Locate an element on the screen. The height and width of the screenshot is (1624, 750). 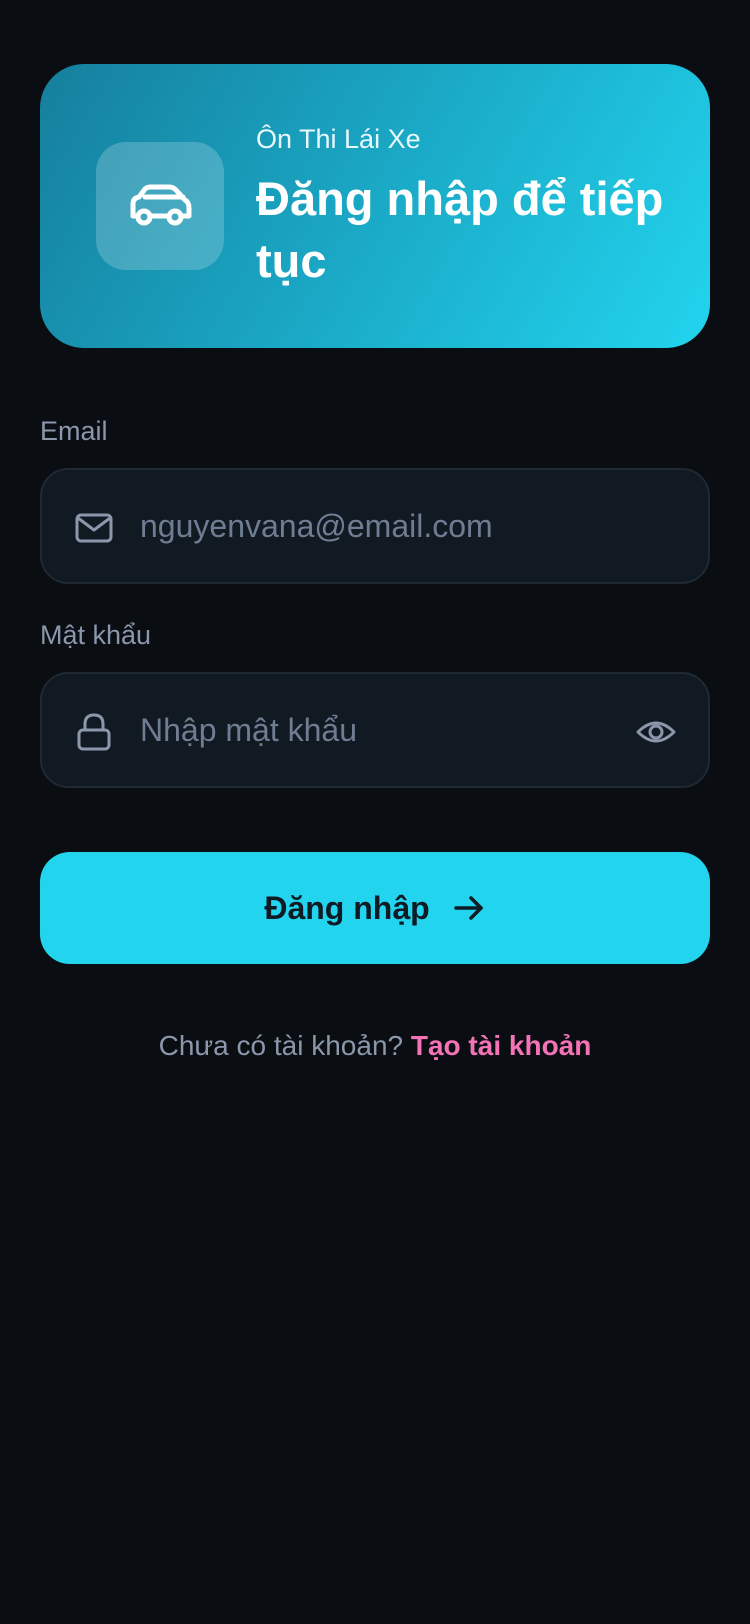
create-account-link: Tạo tài khoản is located at coordinates (501, 1045).